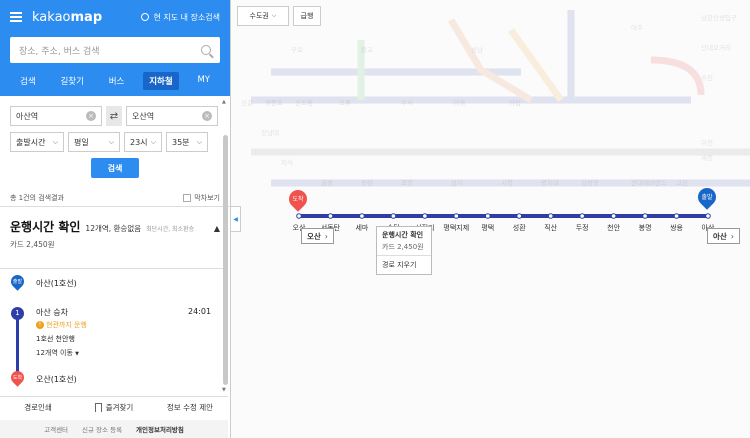 The height and width of the screenshot is (438, 750). What do you see at coordinates (160, 429) in the screenshot?
I see `privacy-link: 개인정보처리방침` at bounding box center [160, 429].